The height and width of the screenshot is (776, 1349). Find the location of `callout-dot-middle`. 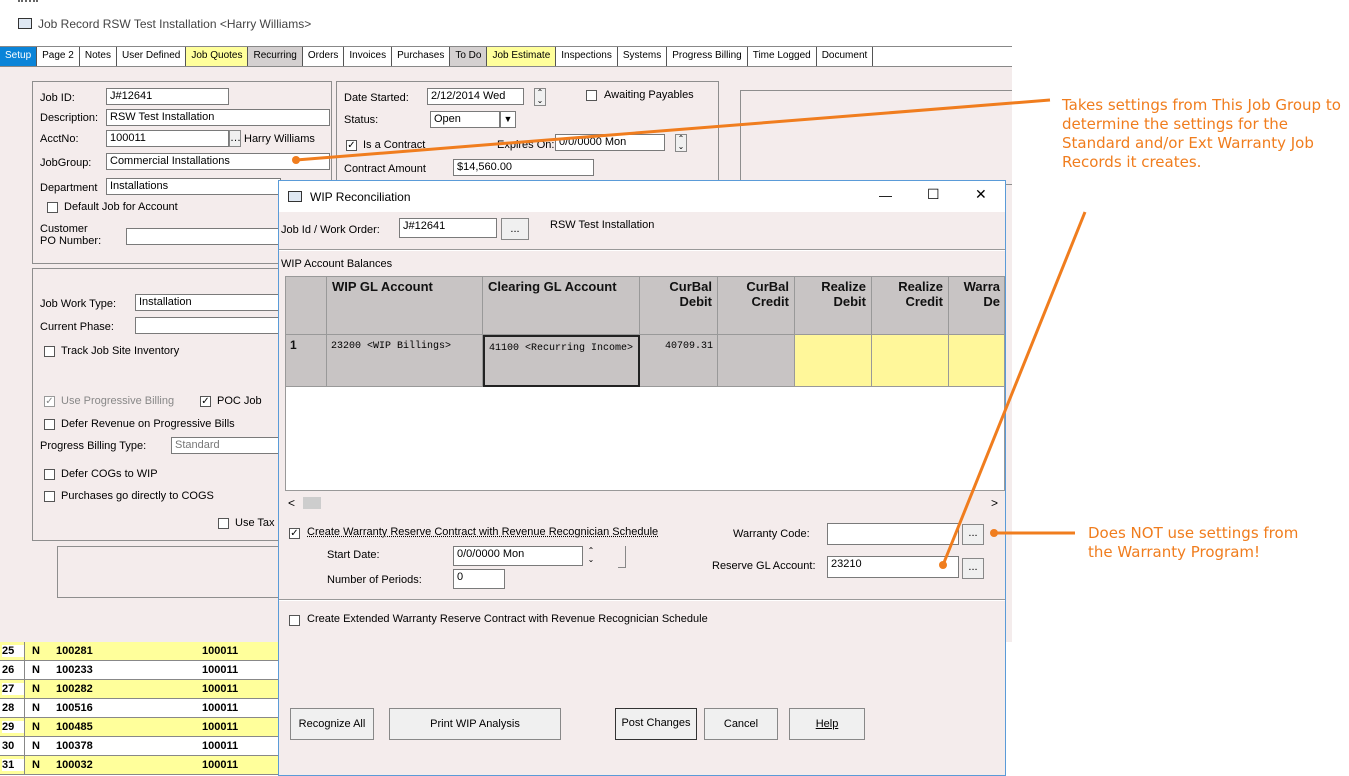

callout-dot-middle is located at coordinates (943, 565).